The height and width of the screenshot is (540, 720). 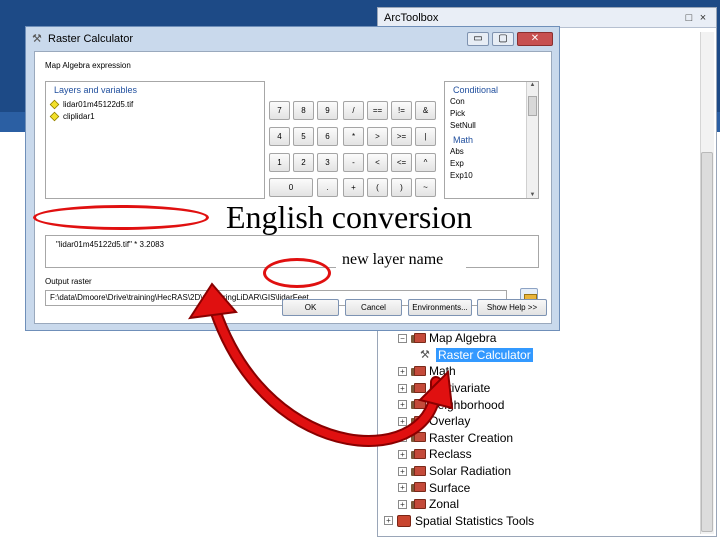 I want to click on tree-item-label: Map Algebra, so click(x=463, y=338).